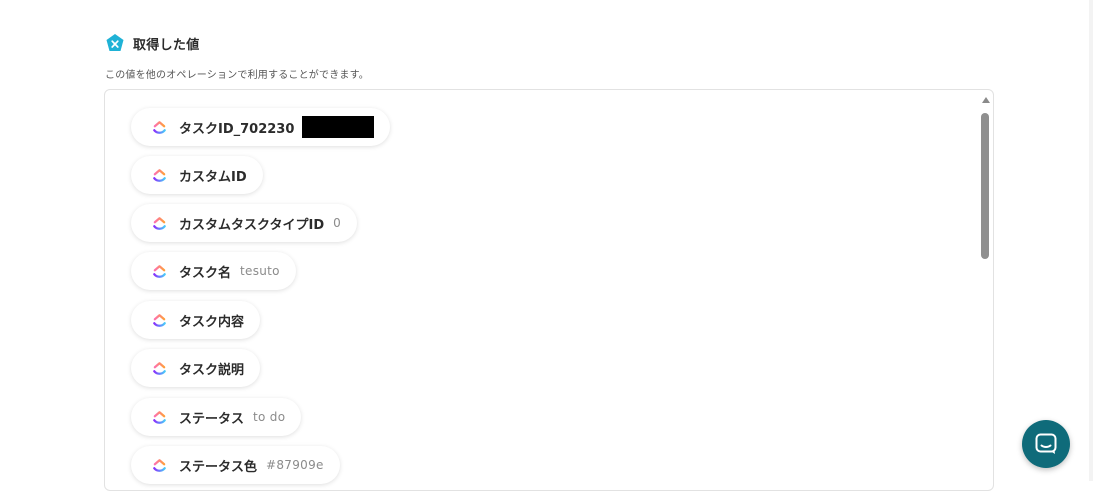 Image resolution: width=1093 pixels, height=491 pixels. What do you see at coordinates (295, 465) in the screenshot?
I see `field-value: #87909e` at bounding box center [295, 465].